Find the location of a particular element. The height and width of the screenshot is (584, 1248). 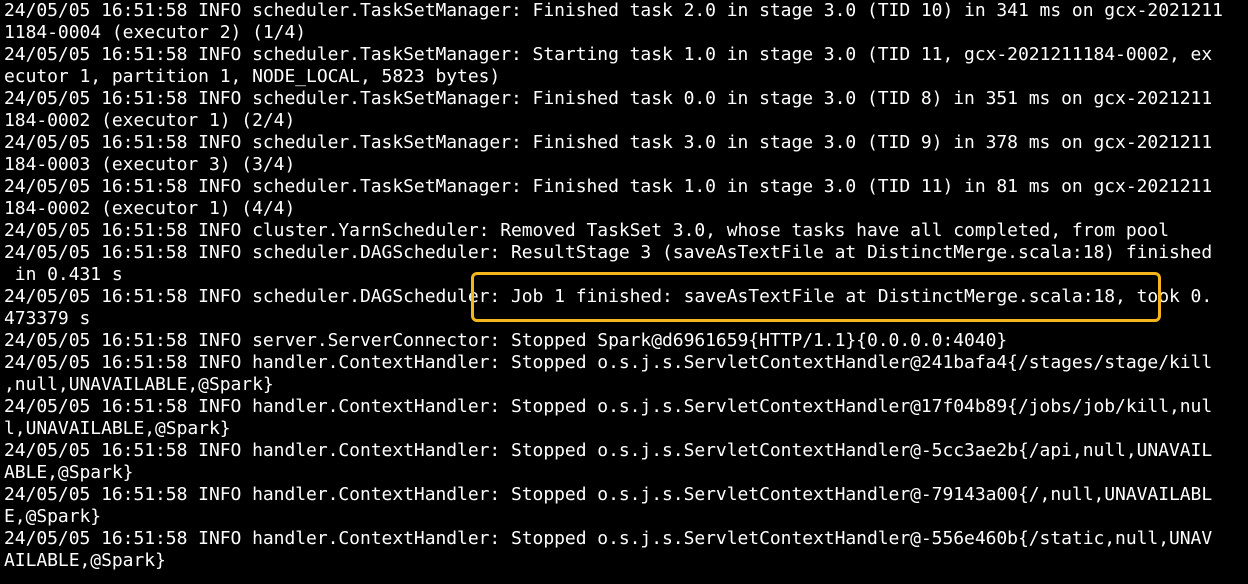

log-line: AILABLE,@Spark} is located at coordinates (85, 560).